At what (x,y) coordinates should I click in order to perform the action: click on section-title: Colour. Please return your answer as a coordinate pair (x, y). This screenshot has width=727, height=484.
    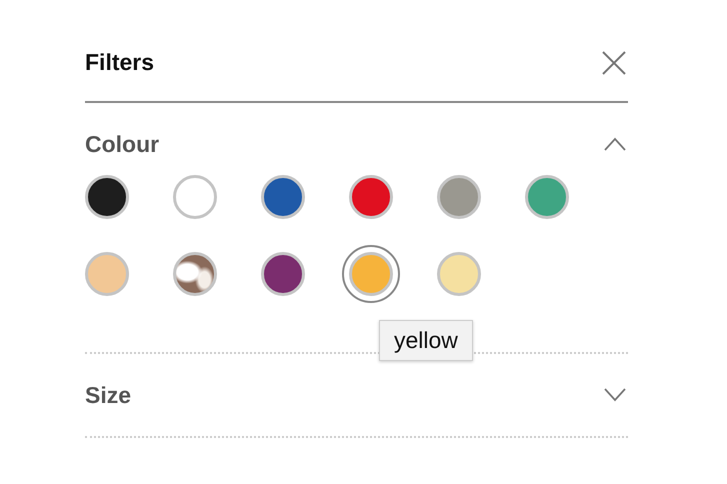
    Looking at the image, I should click on (122, 144).